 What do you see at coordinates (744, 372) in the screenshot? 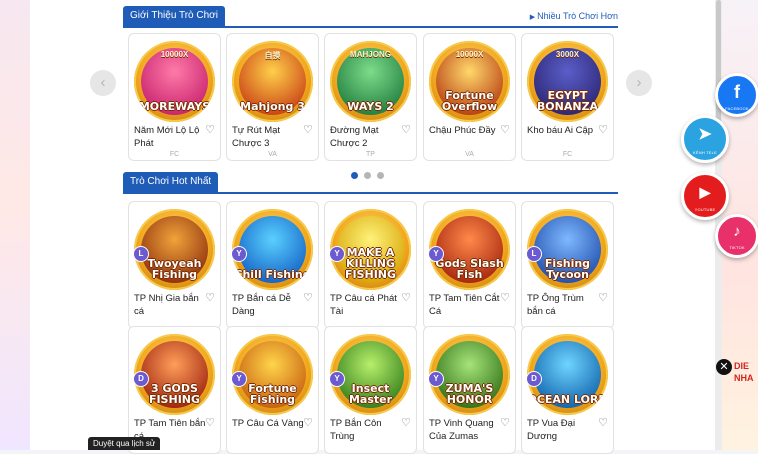
I see `promo-banner-text: DIE NHA` at bounding box center [744, 372].